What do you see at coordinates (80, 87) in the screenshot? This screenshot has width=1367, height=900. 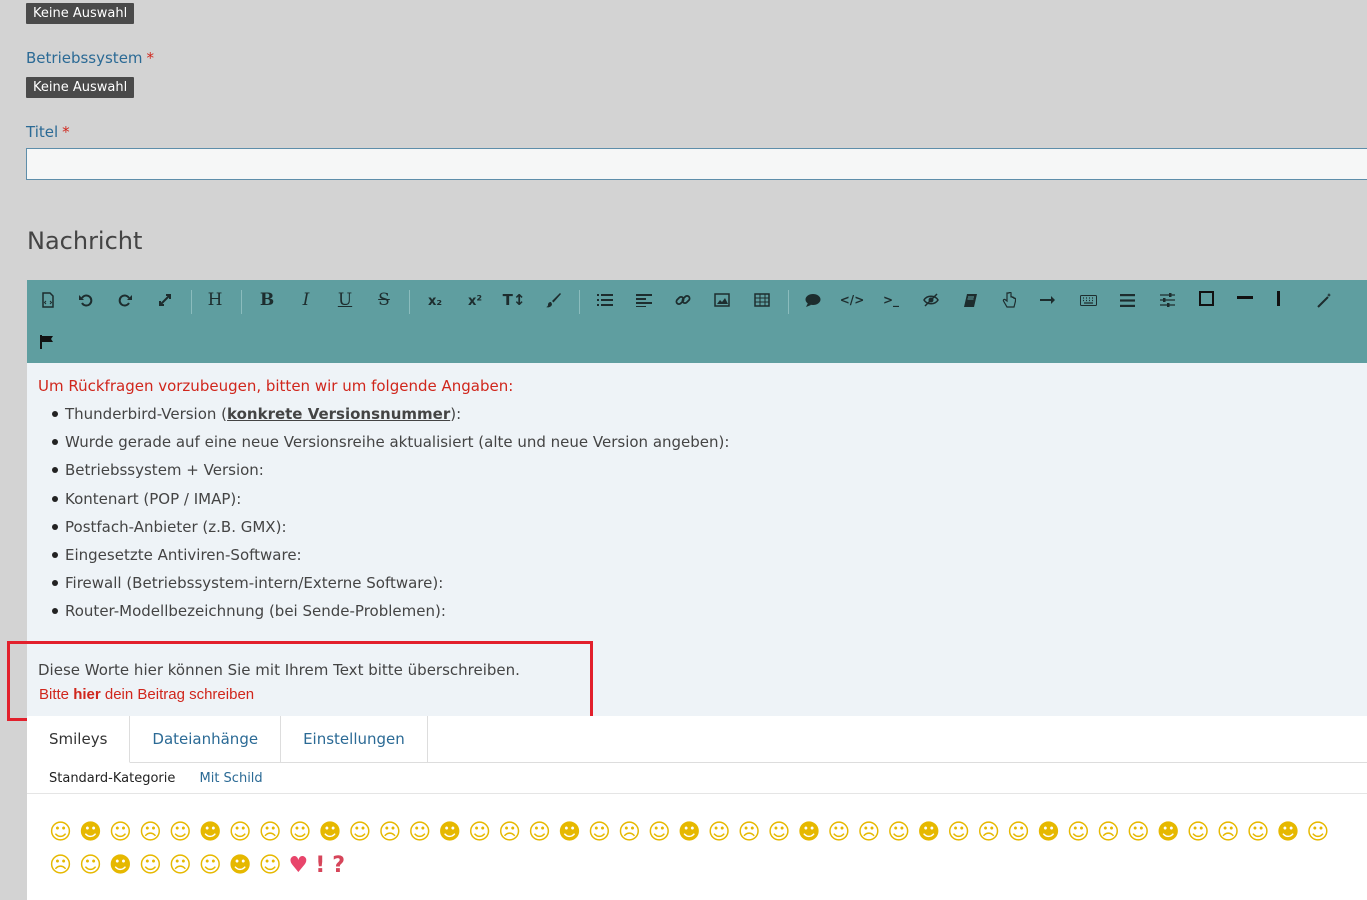 I see `os-selection-badge: Keine Auswahl` at bounding box center [80, 87].